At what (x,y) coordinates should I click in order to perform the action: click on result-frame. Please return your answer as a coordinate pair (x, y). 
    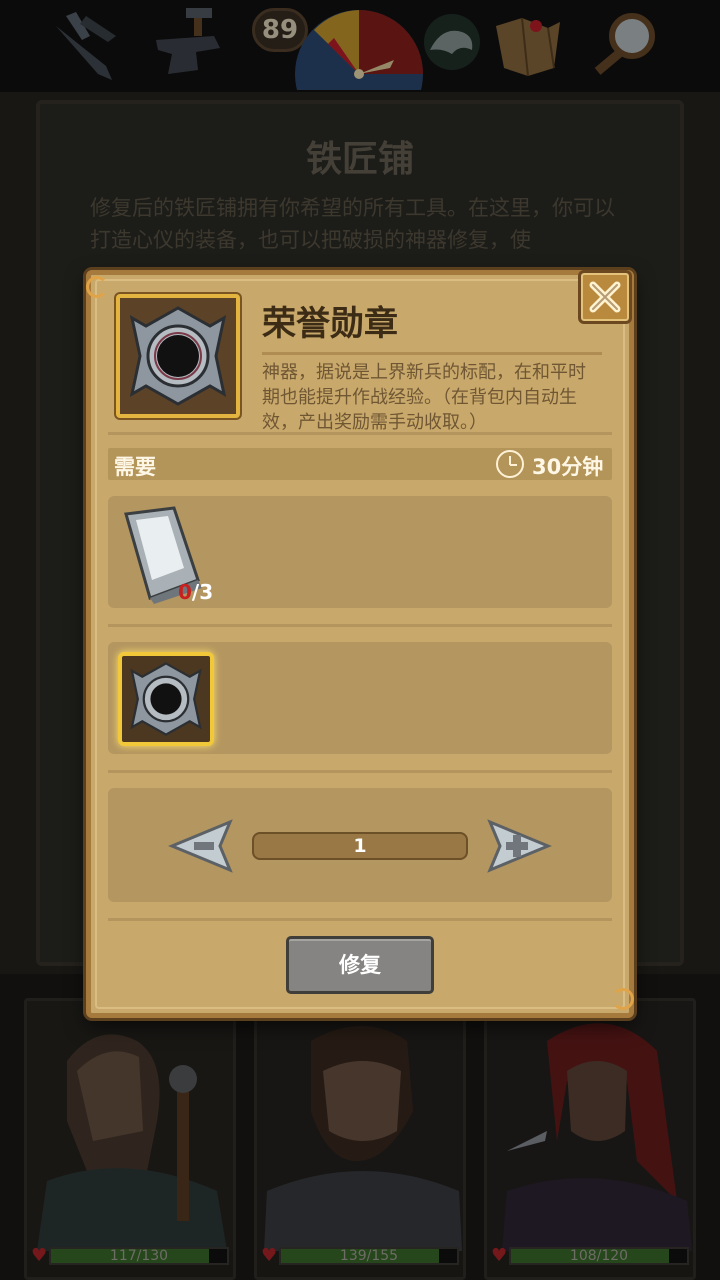
    Looking at the image, I should click on (166, 699).